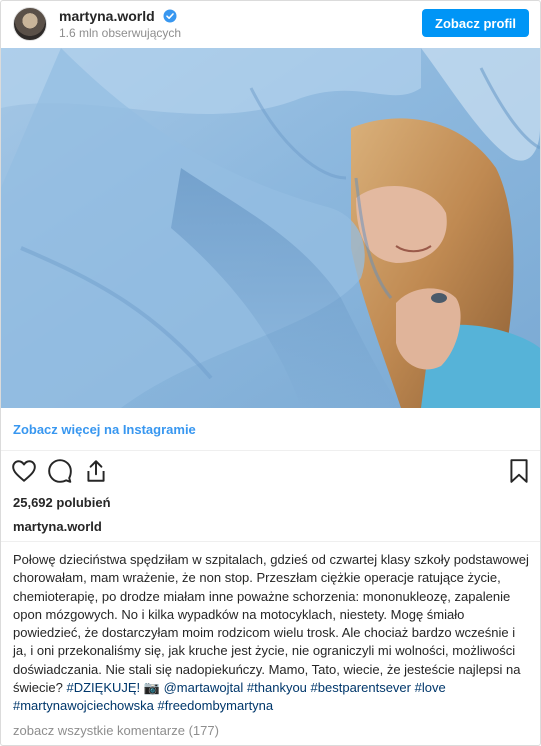 The height and width of the screenshot is (746, 541). Describe the element at coordinates (361, 687) in the screenshot. I see `hashtag-link: #bestparentsever` at that location.